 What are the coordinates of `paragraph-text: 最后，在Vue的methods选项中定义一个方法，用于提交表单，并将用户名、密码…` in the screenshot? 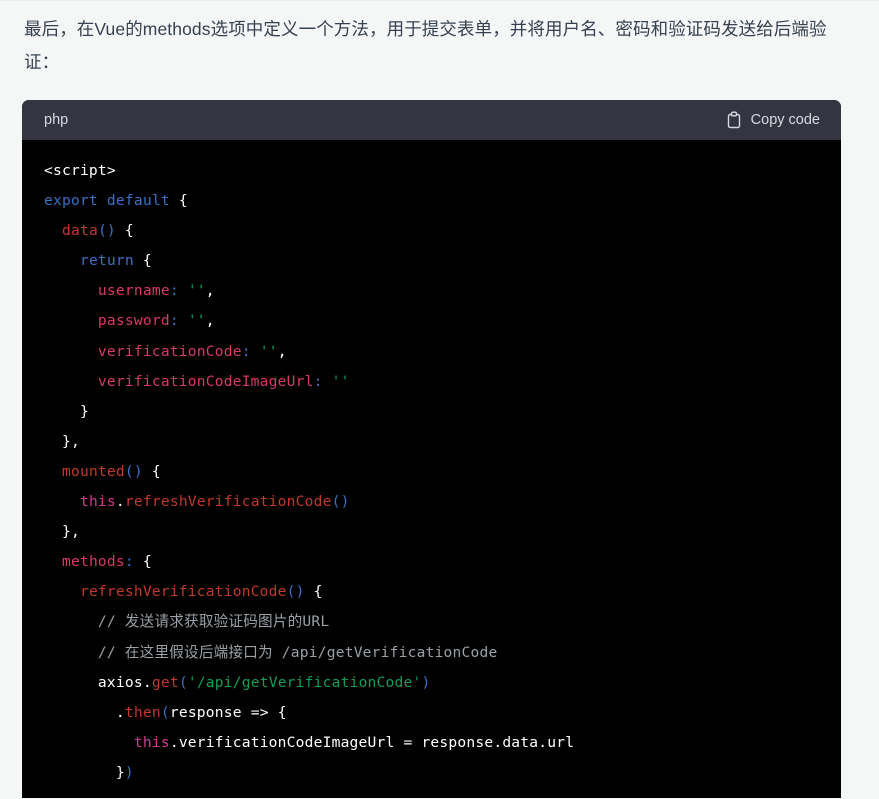 It's located at (425, 45).